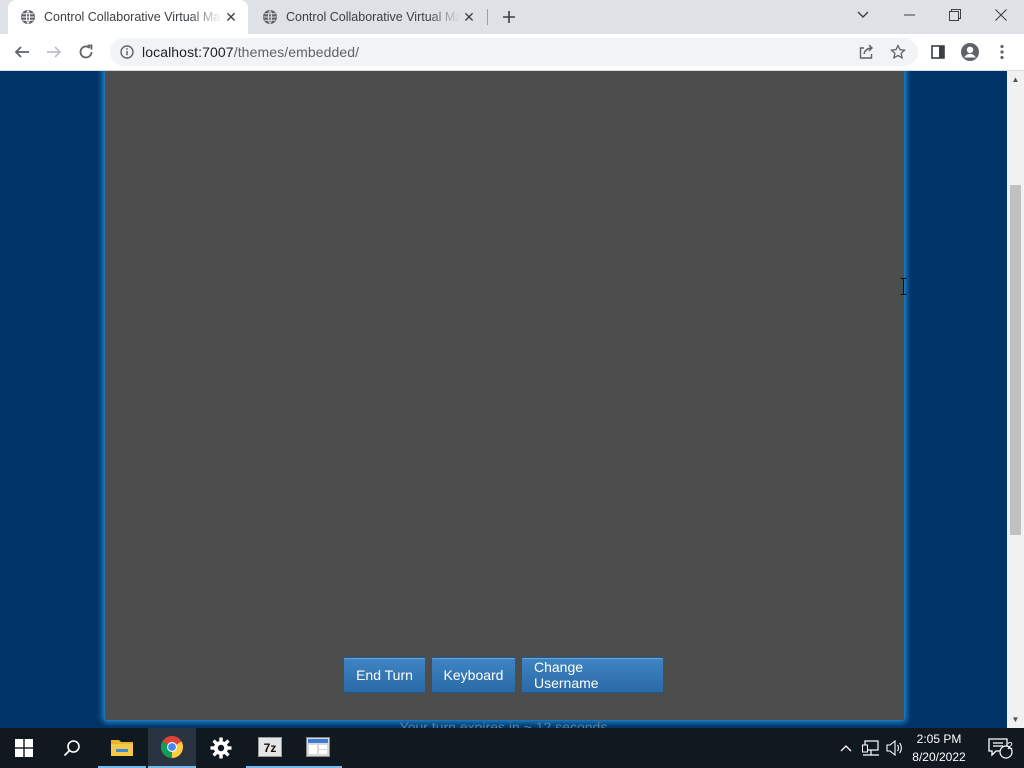  I want to click on profile-avatar-icon, so click(970, 52).